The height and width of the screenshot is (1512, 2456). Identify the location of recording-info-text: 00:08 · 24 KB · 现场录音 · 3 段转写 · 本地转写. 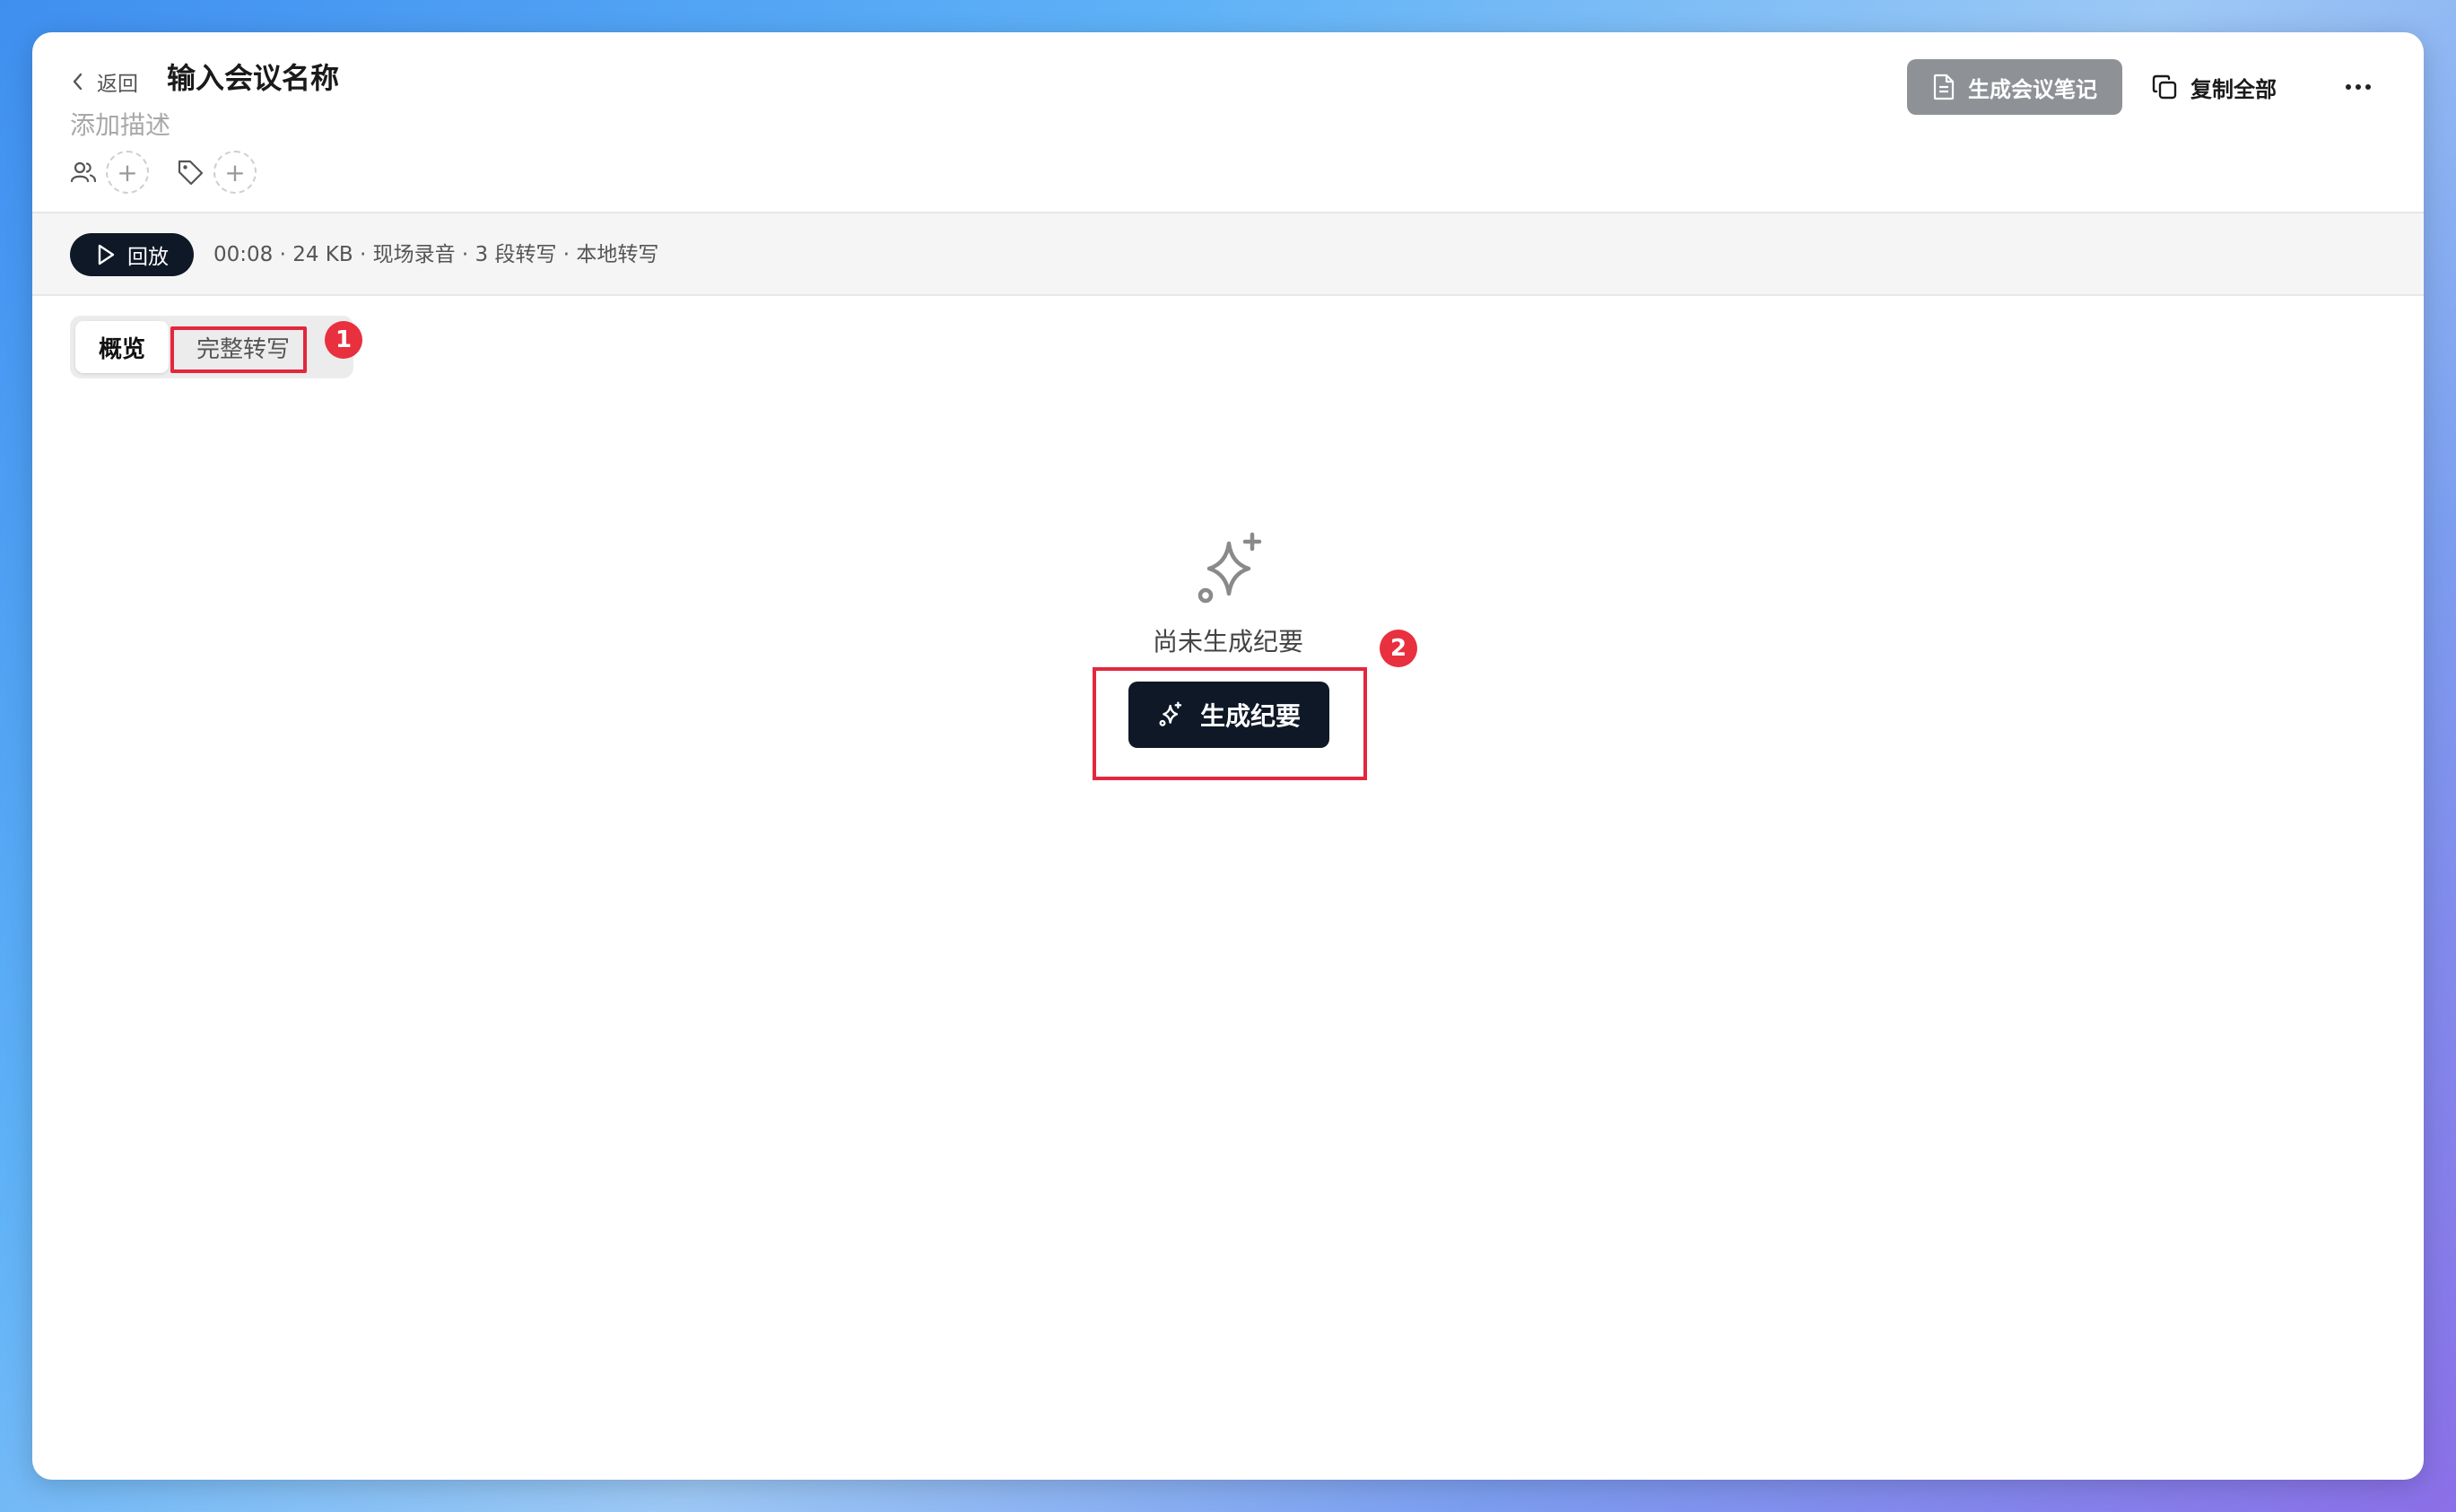
(436, 255).